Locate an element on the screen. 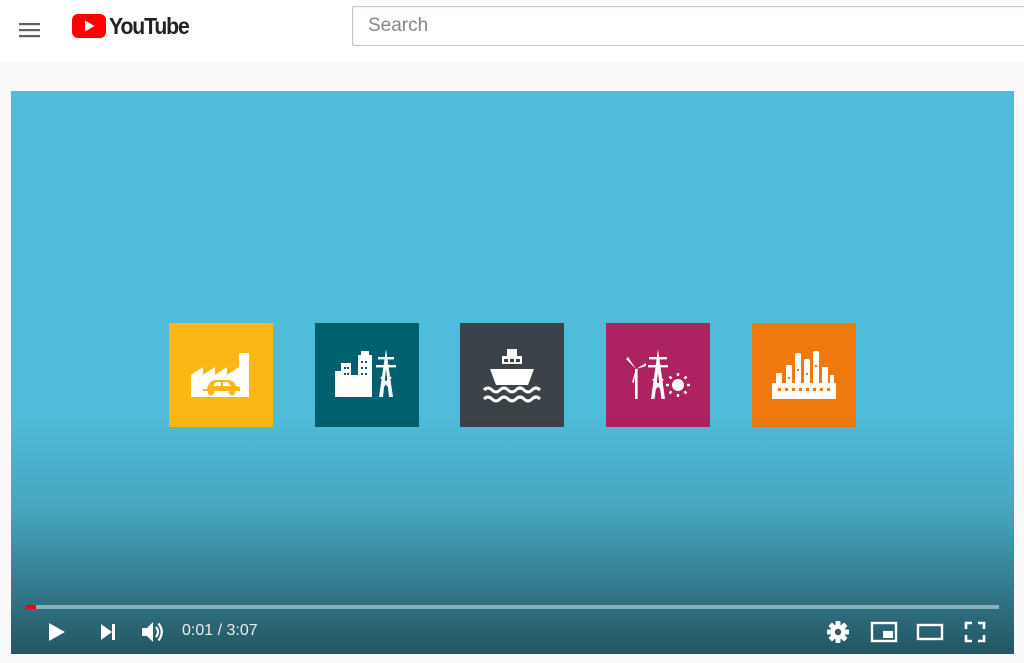 This screenshot has width=1024, height=663. logo-text: YouTube is located at coordinates (149, 25).